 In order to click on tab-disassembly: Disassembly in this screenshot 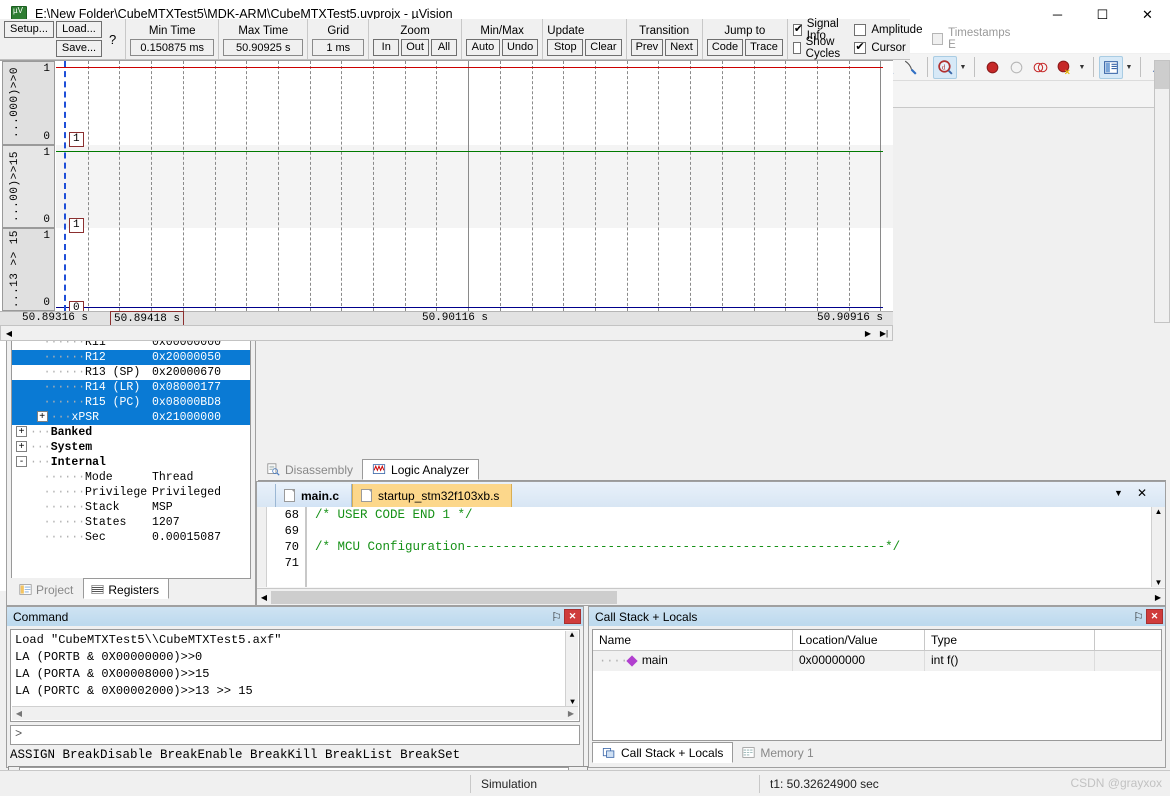, I will do `click(310, 469)`.